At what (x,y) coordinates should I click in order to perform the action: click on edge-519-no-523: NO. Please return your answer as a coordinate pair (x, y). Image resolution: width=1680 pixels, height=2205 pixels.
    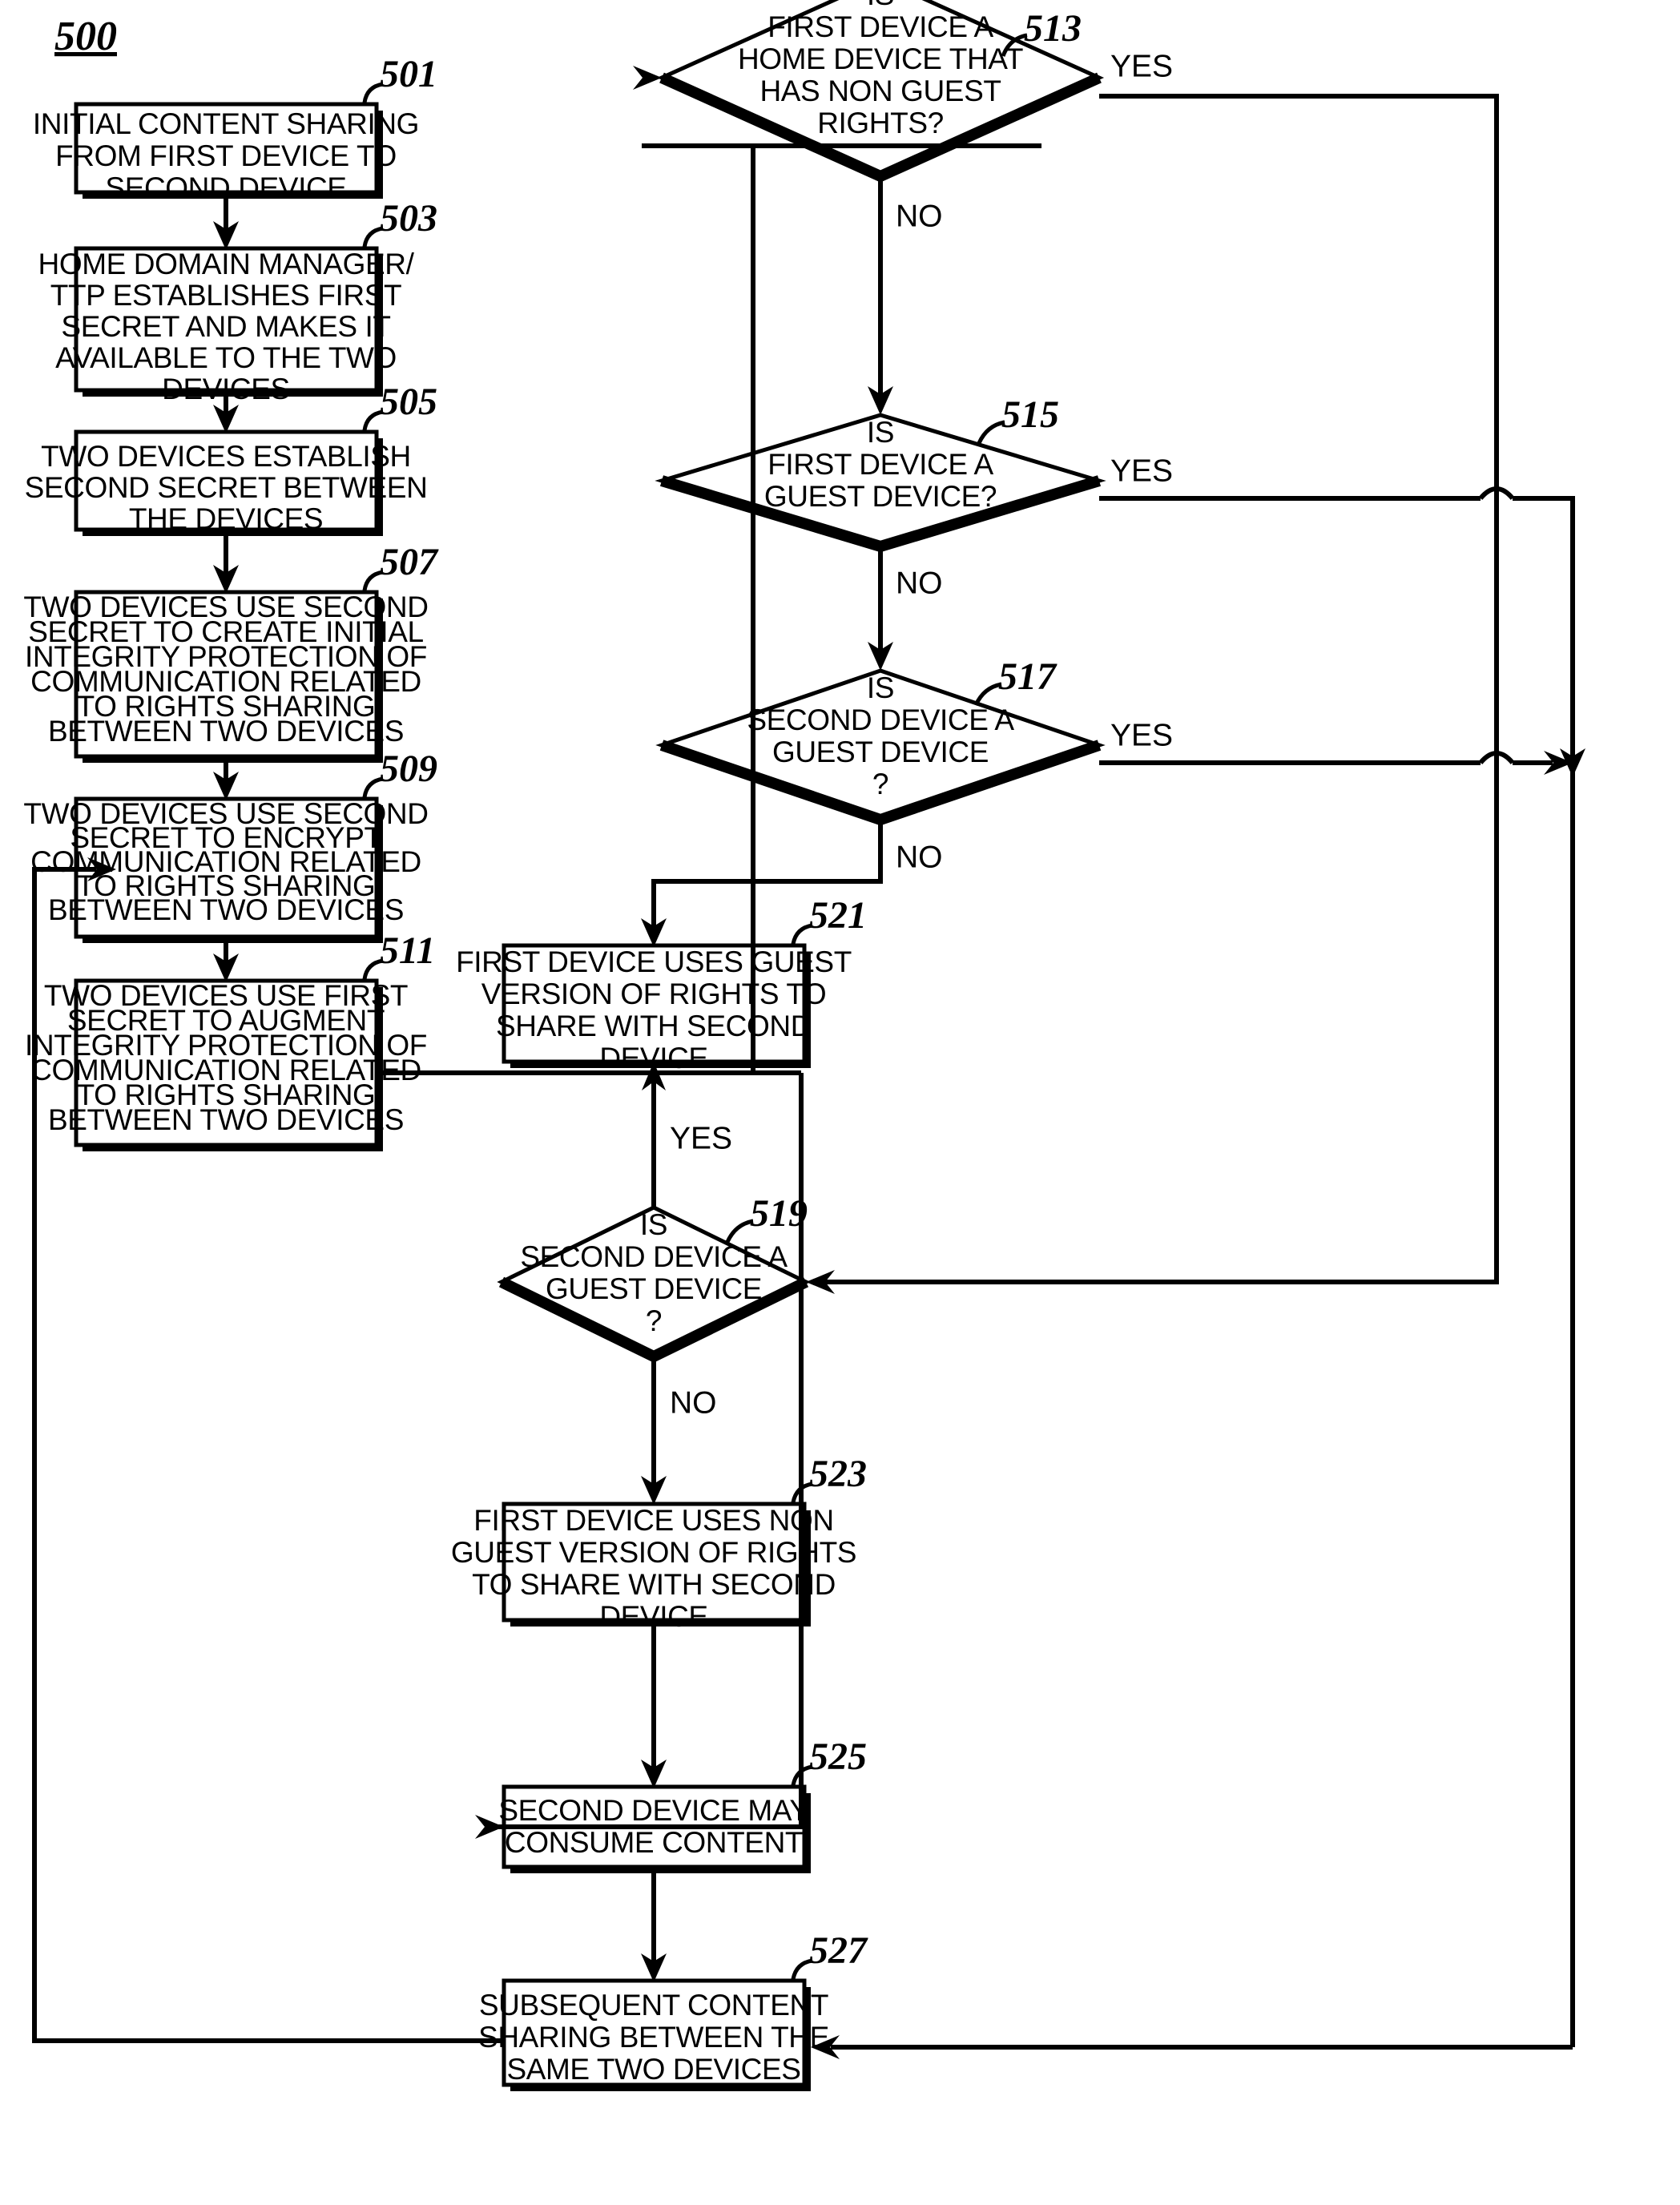
    Looking at the image, I should click on (679, 1430).